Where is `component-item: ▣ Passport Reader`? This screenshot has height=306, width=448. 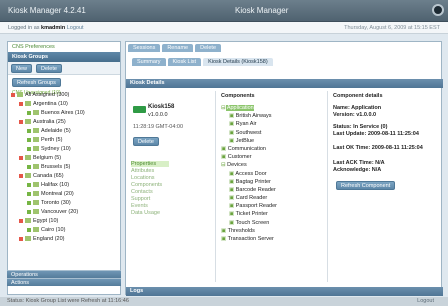 component-item: ▣ Passport Reader is located at coordinates (253, 207).